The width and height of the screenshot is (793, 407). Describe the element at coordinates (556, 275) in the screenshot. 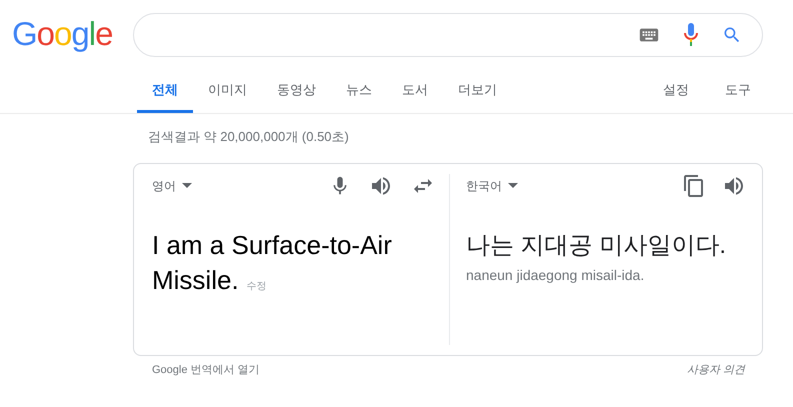

I see `romanization-text: naneun jidaegong misail-ida.` at that location.